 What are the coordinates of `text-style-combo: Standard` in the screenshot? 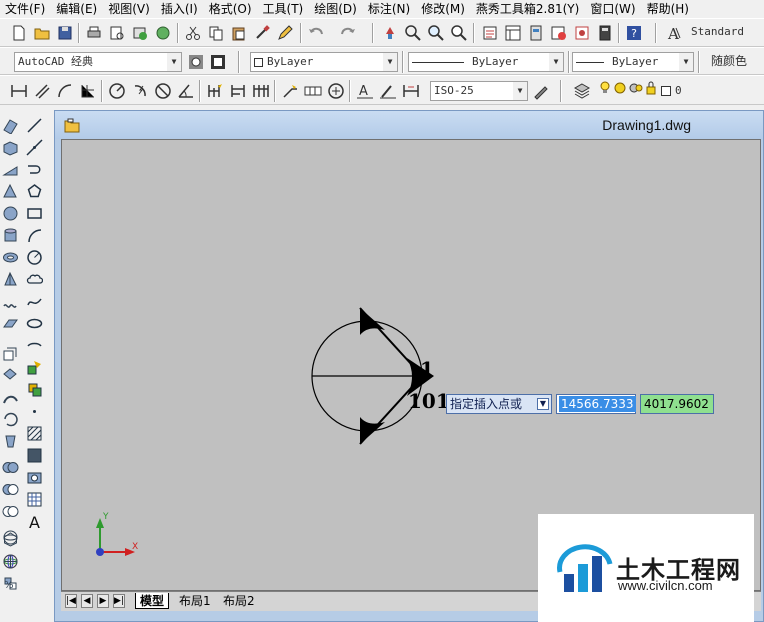 It's located at (726, 33).